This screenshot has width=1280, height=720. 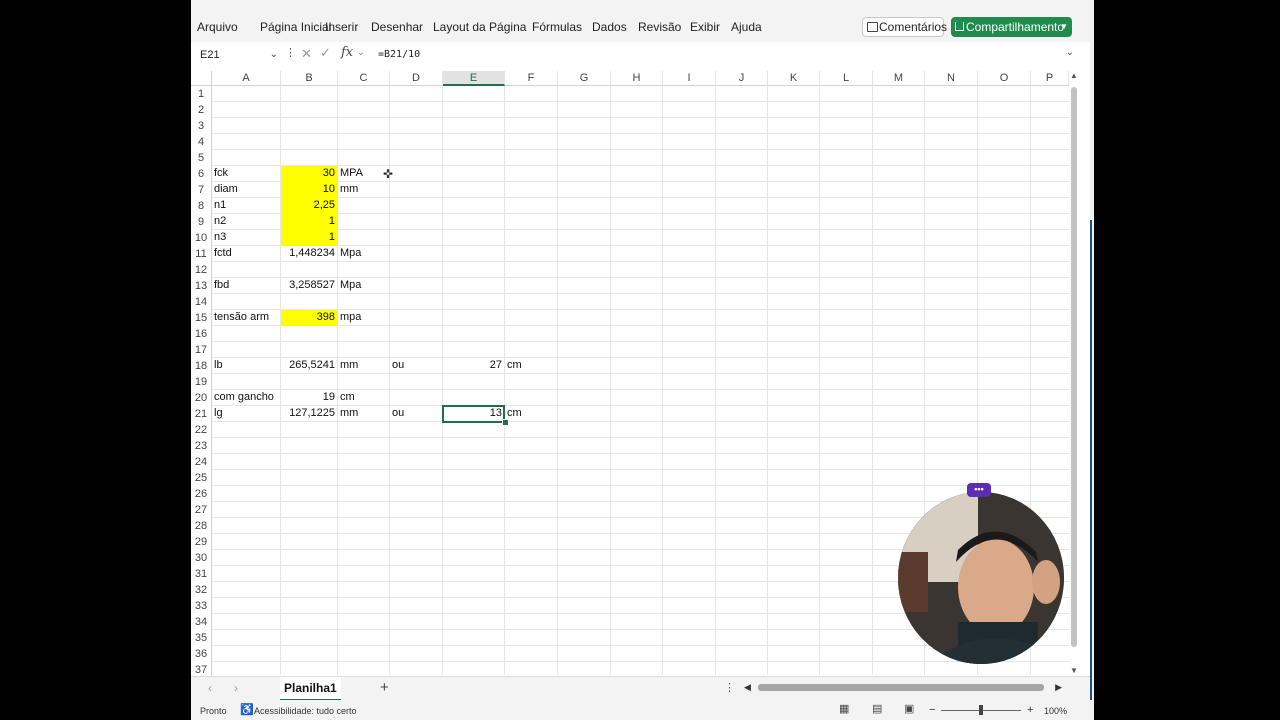 What do you see at coordinates (514, 365) in the screenshot?
I see `cell-f18: cm` at bounding box center [514, 365].